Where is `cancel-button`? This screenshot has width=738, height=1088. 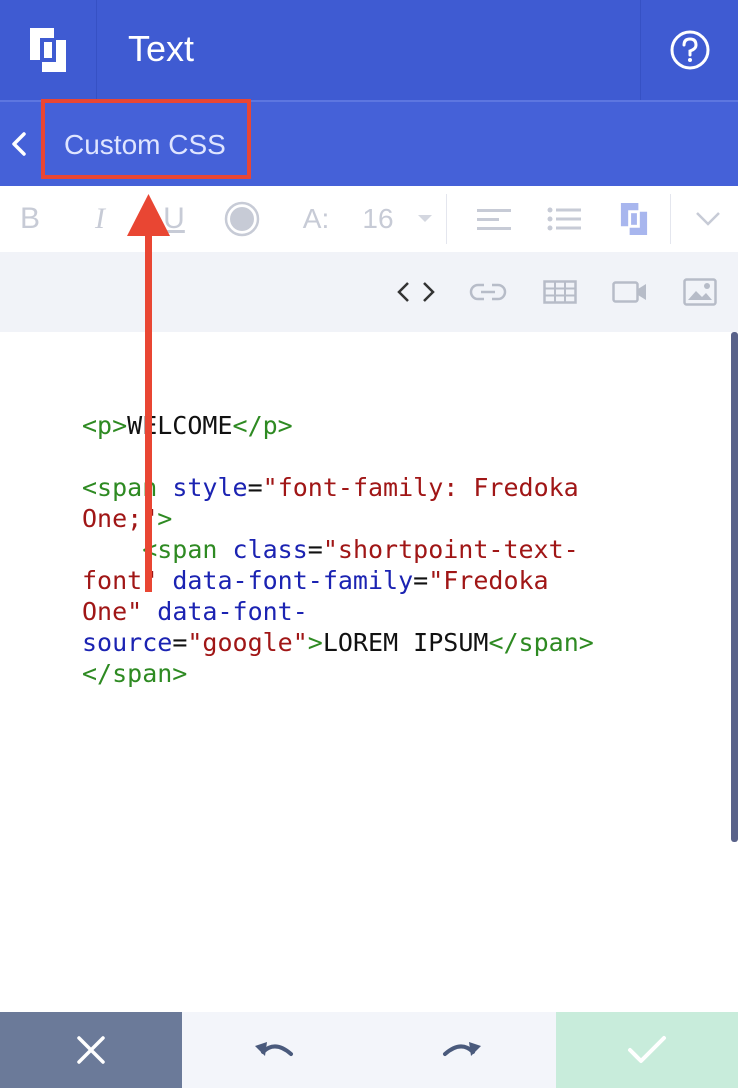 cancel-button is located at coordinates (91, 1050).